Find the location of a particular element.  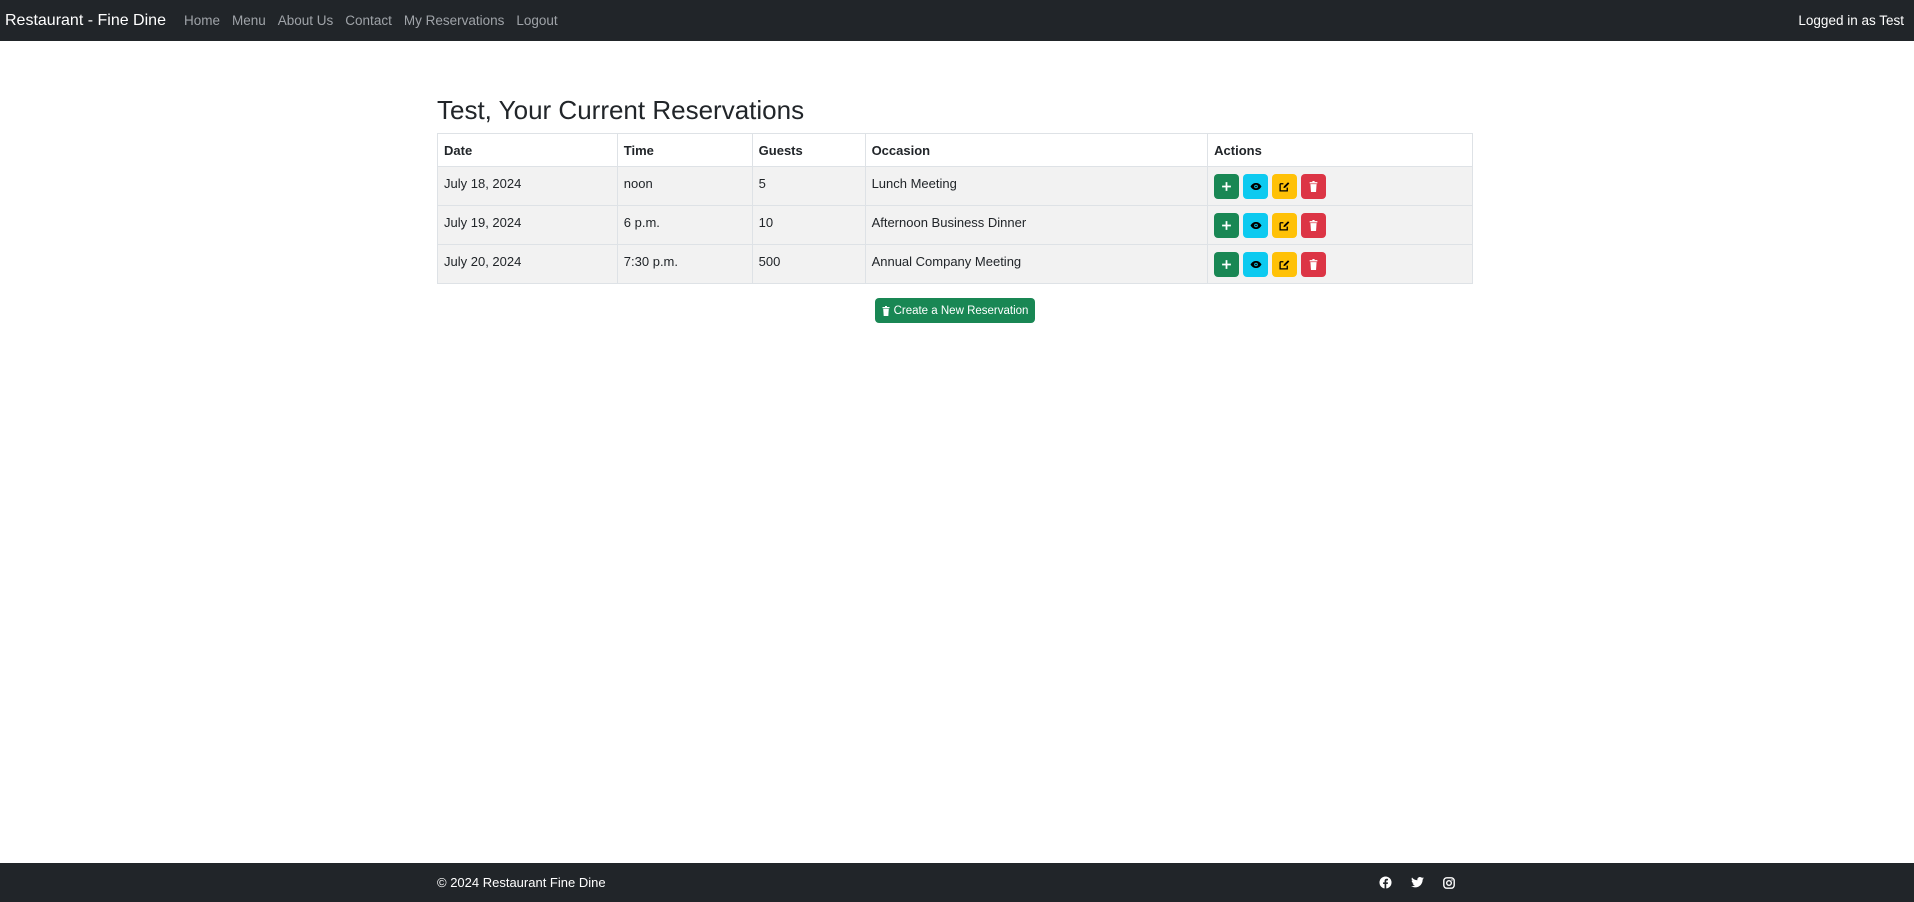

table-row: July 18, 2024 noon 5 Lunch Meeting is located at coordinates (955, 186).